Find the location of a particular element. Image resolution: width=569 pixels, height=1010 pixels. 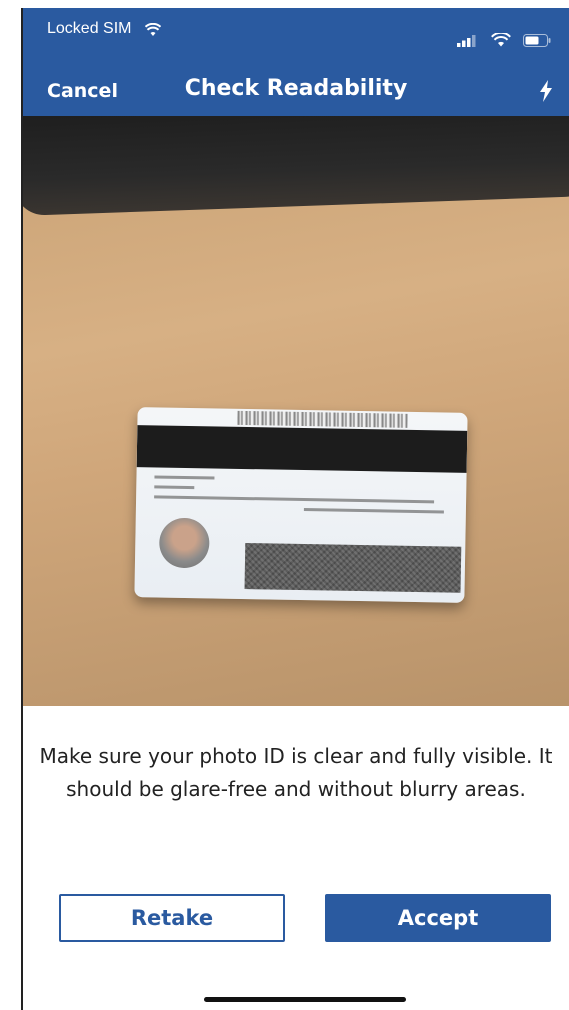

carrier-label: Locked SIM is located at coordinates (89, 28).